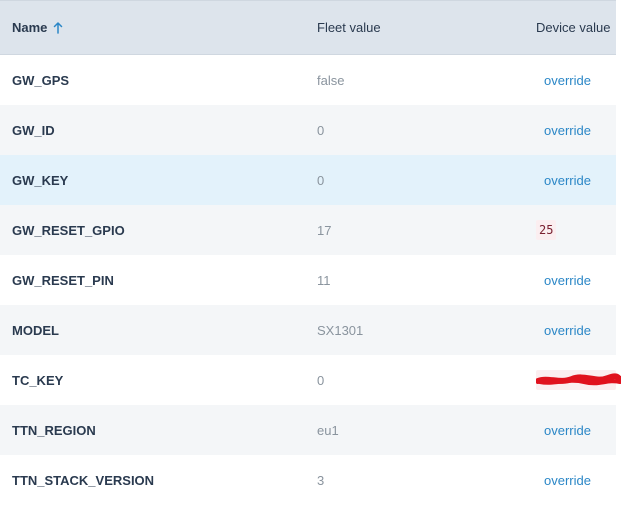 This screenshot has height=505, width=621. Describe the element at coordinates (308, 80) in the screenshot. I see `table-row: GW_GPS false override` at that location.